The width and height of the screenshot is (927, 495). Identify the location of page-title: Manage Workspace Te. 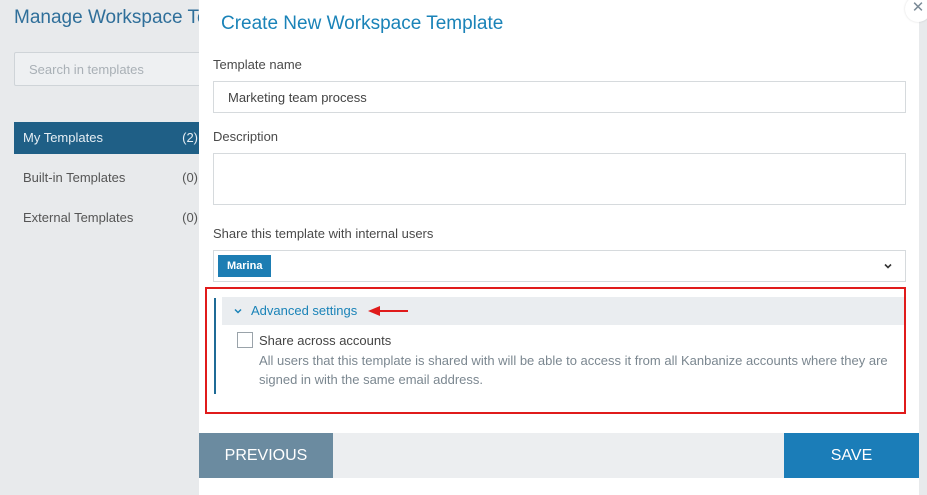
(111, 17).